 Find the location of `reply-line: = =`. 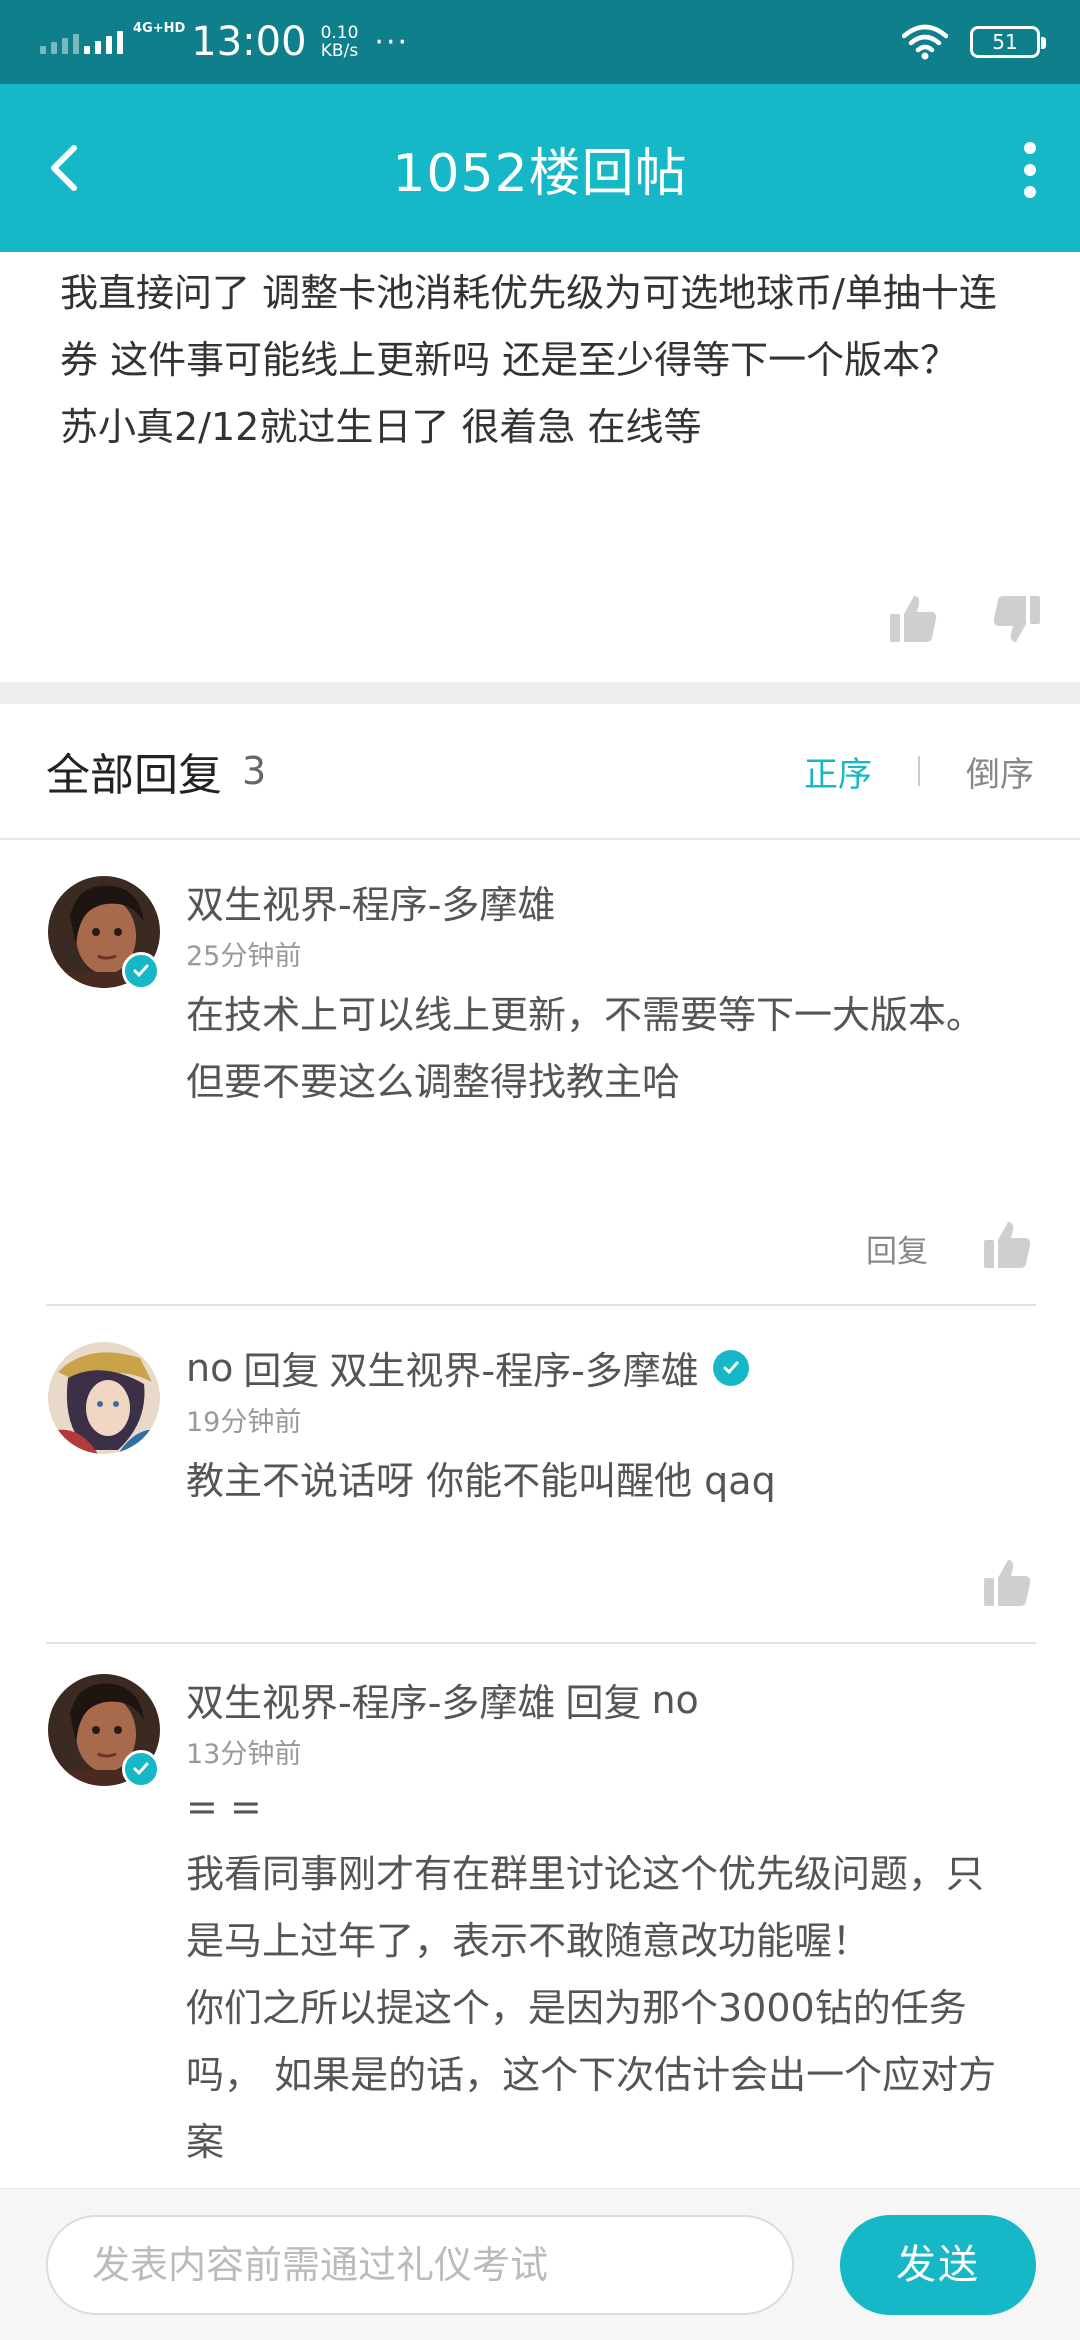

reply-line: = = is located at coordinates (224, 1807).